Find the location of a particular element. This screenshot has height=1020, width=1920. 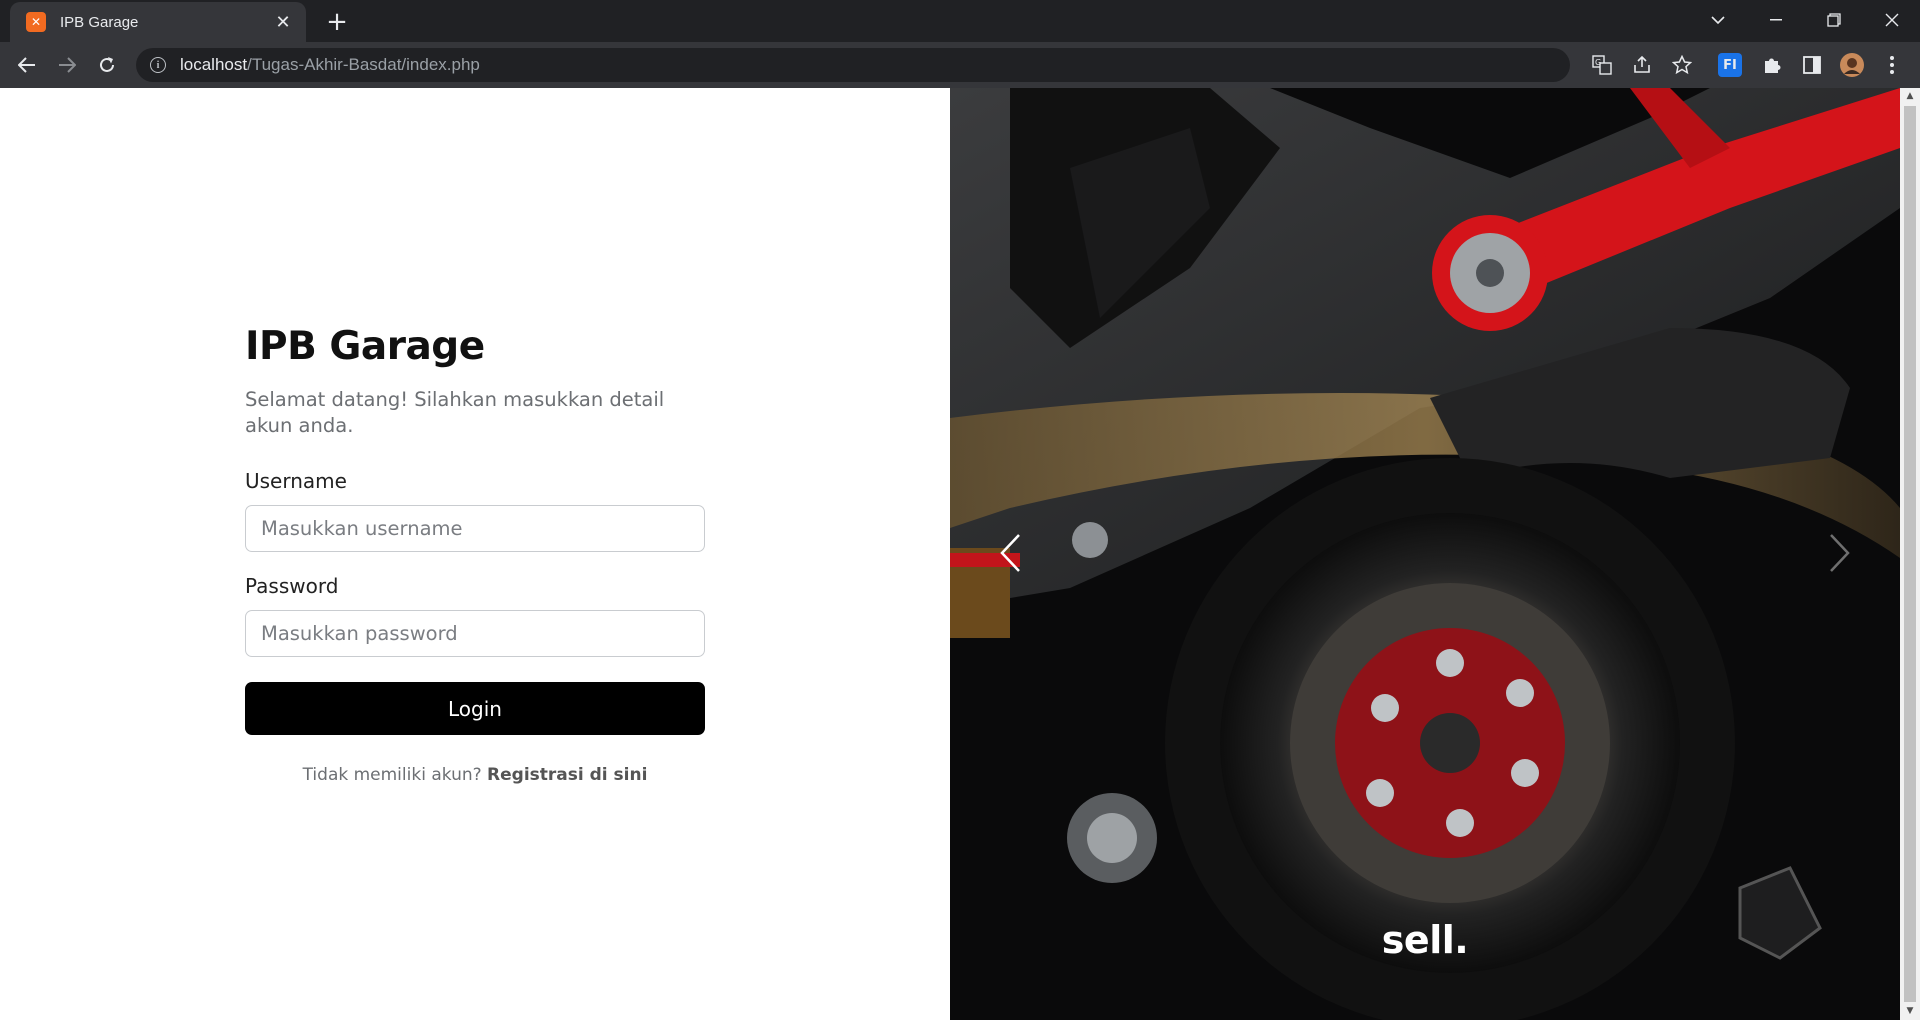

scroll-down-icon: ▼ is located at coordinates (1910, 1011).